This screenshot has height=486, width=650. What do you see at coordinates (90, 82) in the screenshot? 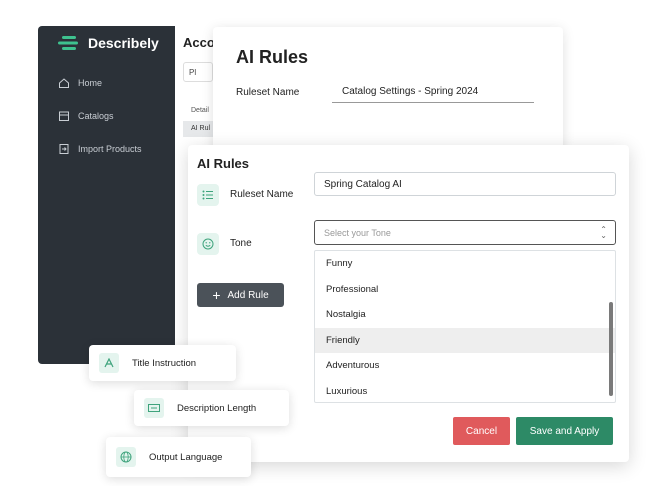
I see `sidebar-item-label: Home` at bounding box center [90, 82].